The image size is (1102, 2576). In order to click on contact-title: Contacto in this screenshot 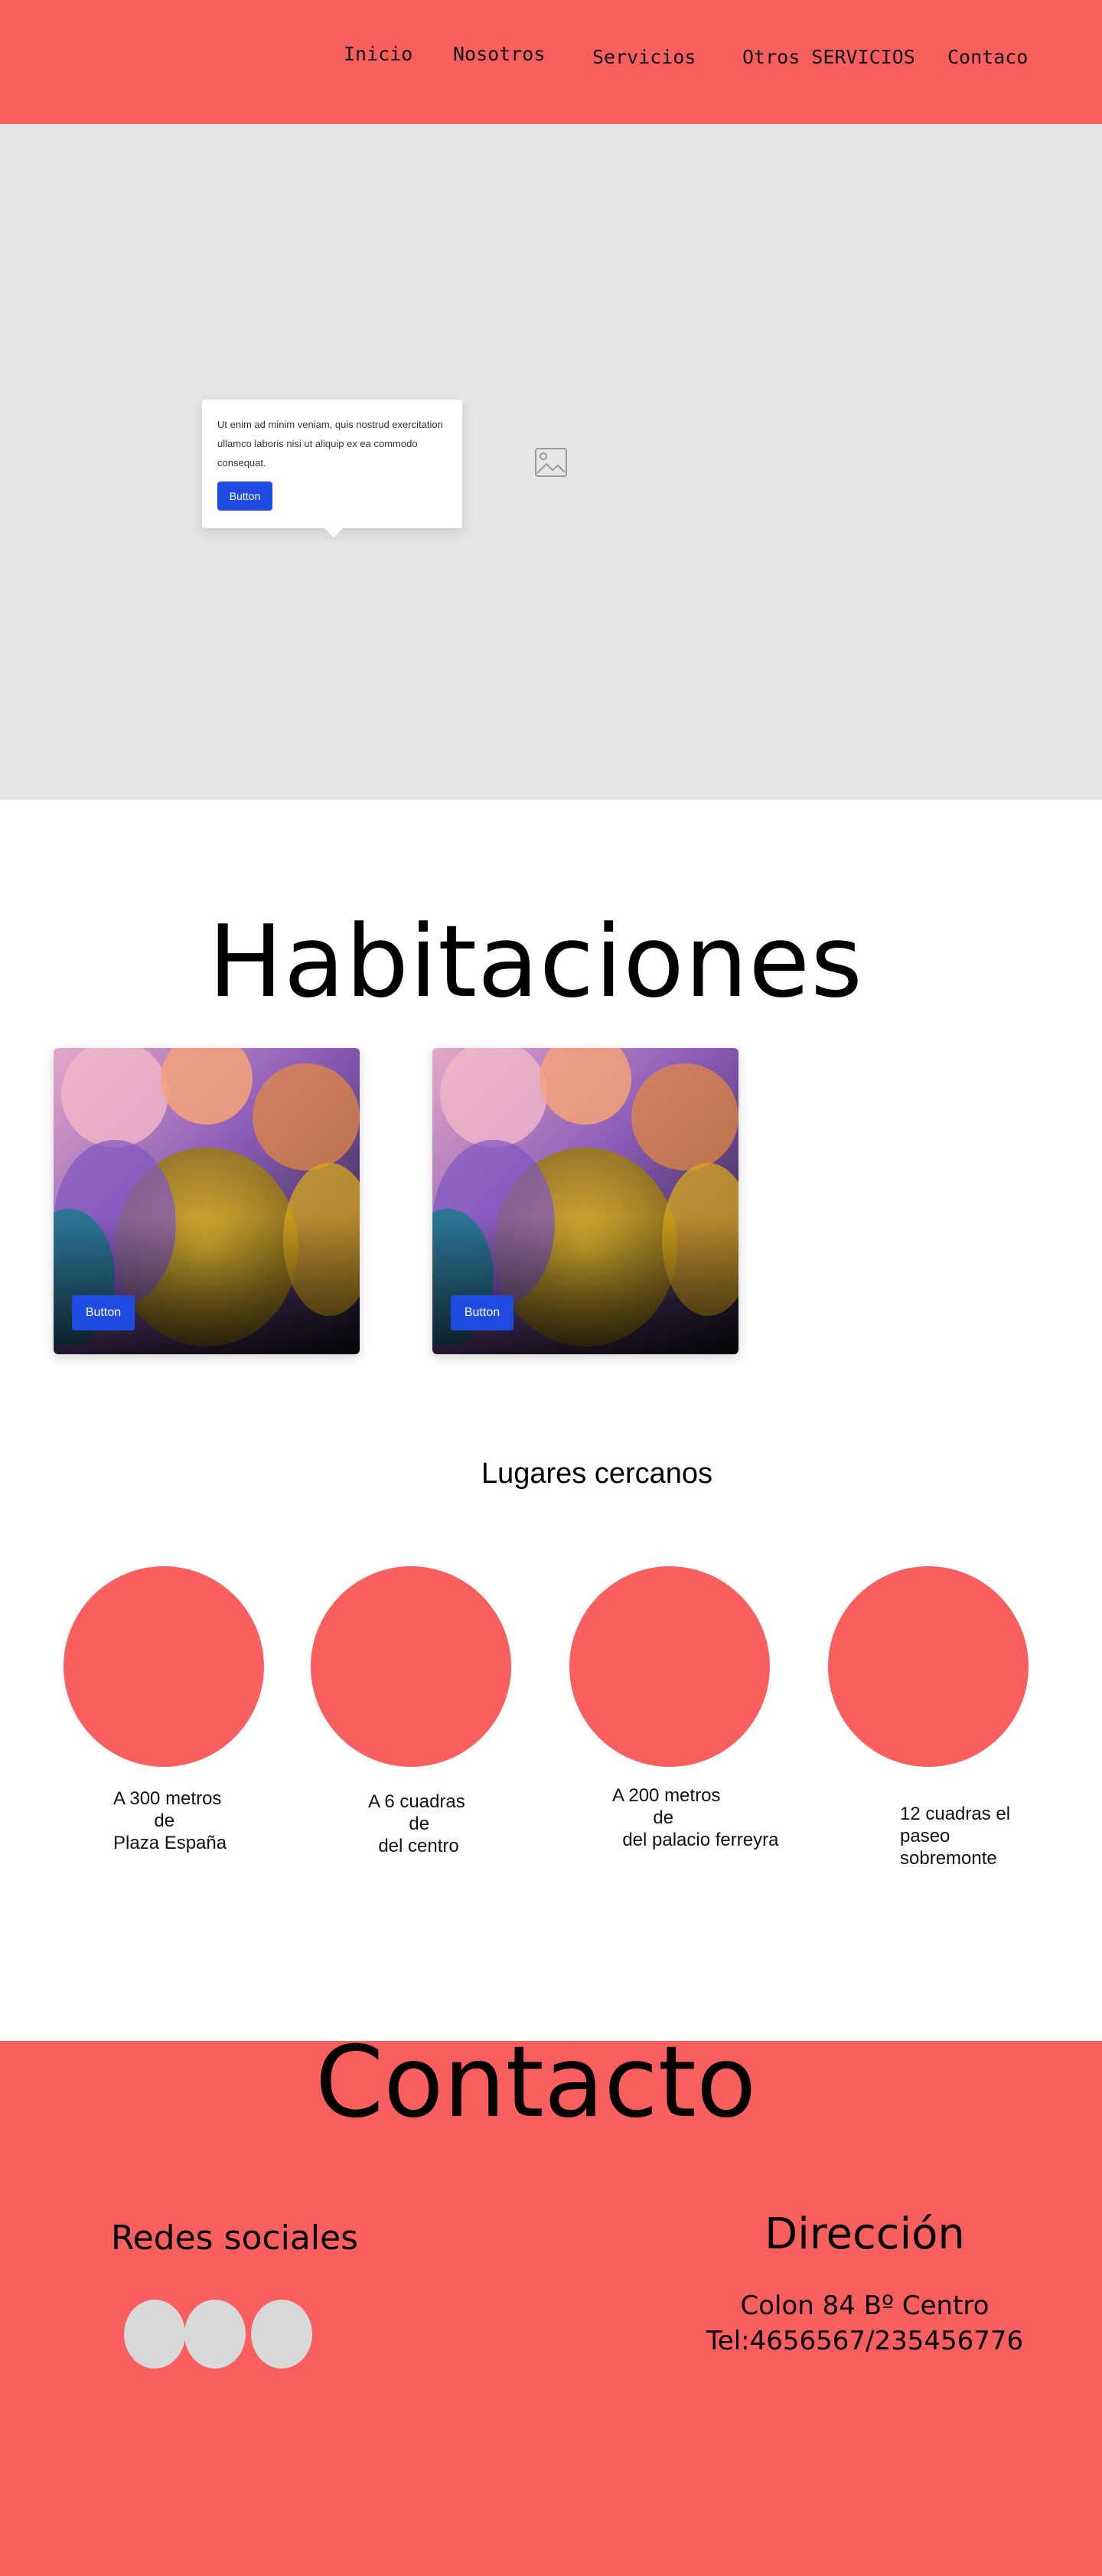, I will do `click(536, 2083)`.